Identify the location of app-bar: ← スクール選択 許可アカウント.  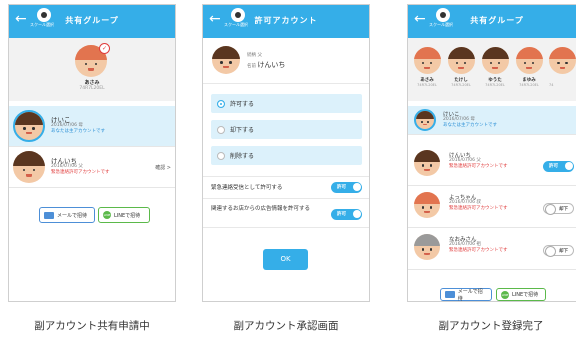
(286, 21).